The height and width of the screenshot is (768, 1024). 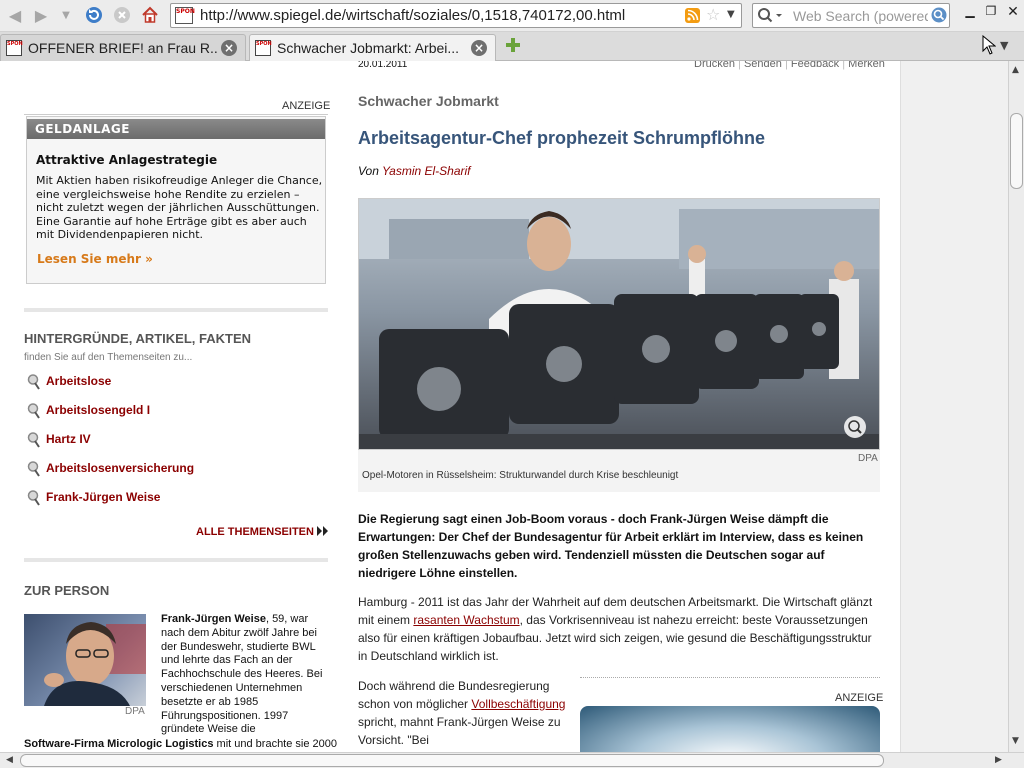 I want to click on rasanten-wachstum-link: rasanten Wachstum, so click(x=466, y=620).